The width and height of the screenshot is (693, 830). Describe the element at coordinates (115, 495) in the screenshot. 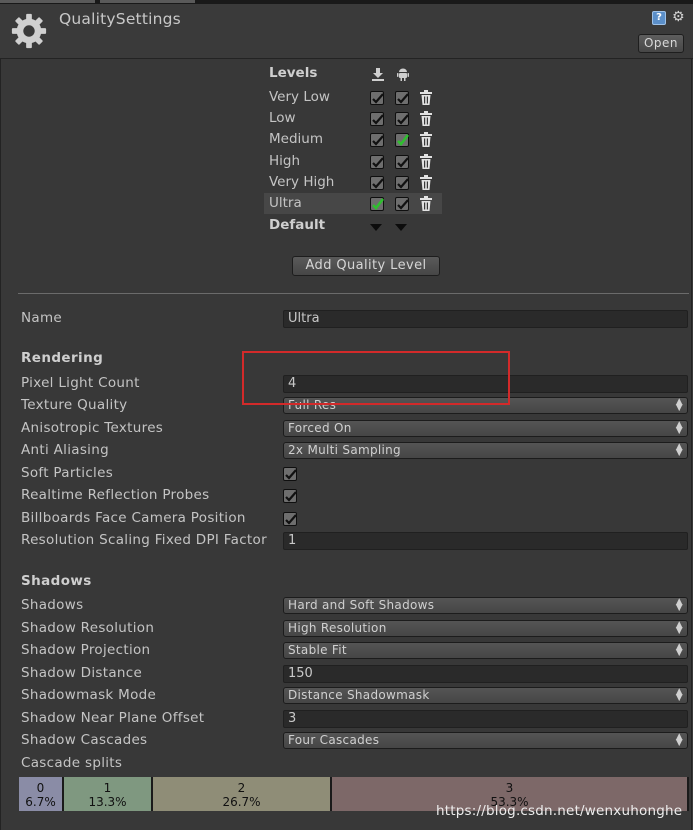

I see `reflection-probes-label: Realtime Reflection Probes` at that location.